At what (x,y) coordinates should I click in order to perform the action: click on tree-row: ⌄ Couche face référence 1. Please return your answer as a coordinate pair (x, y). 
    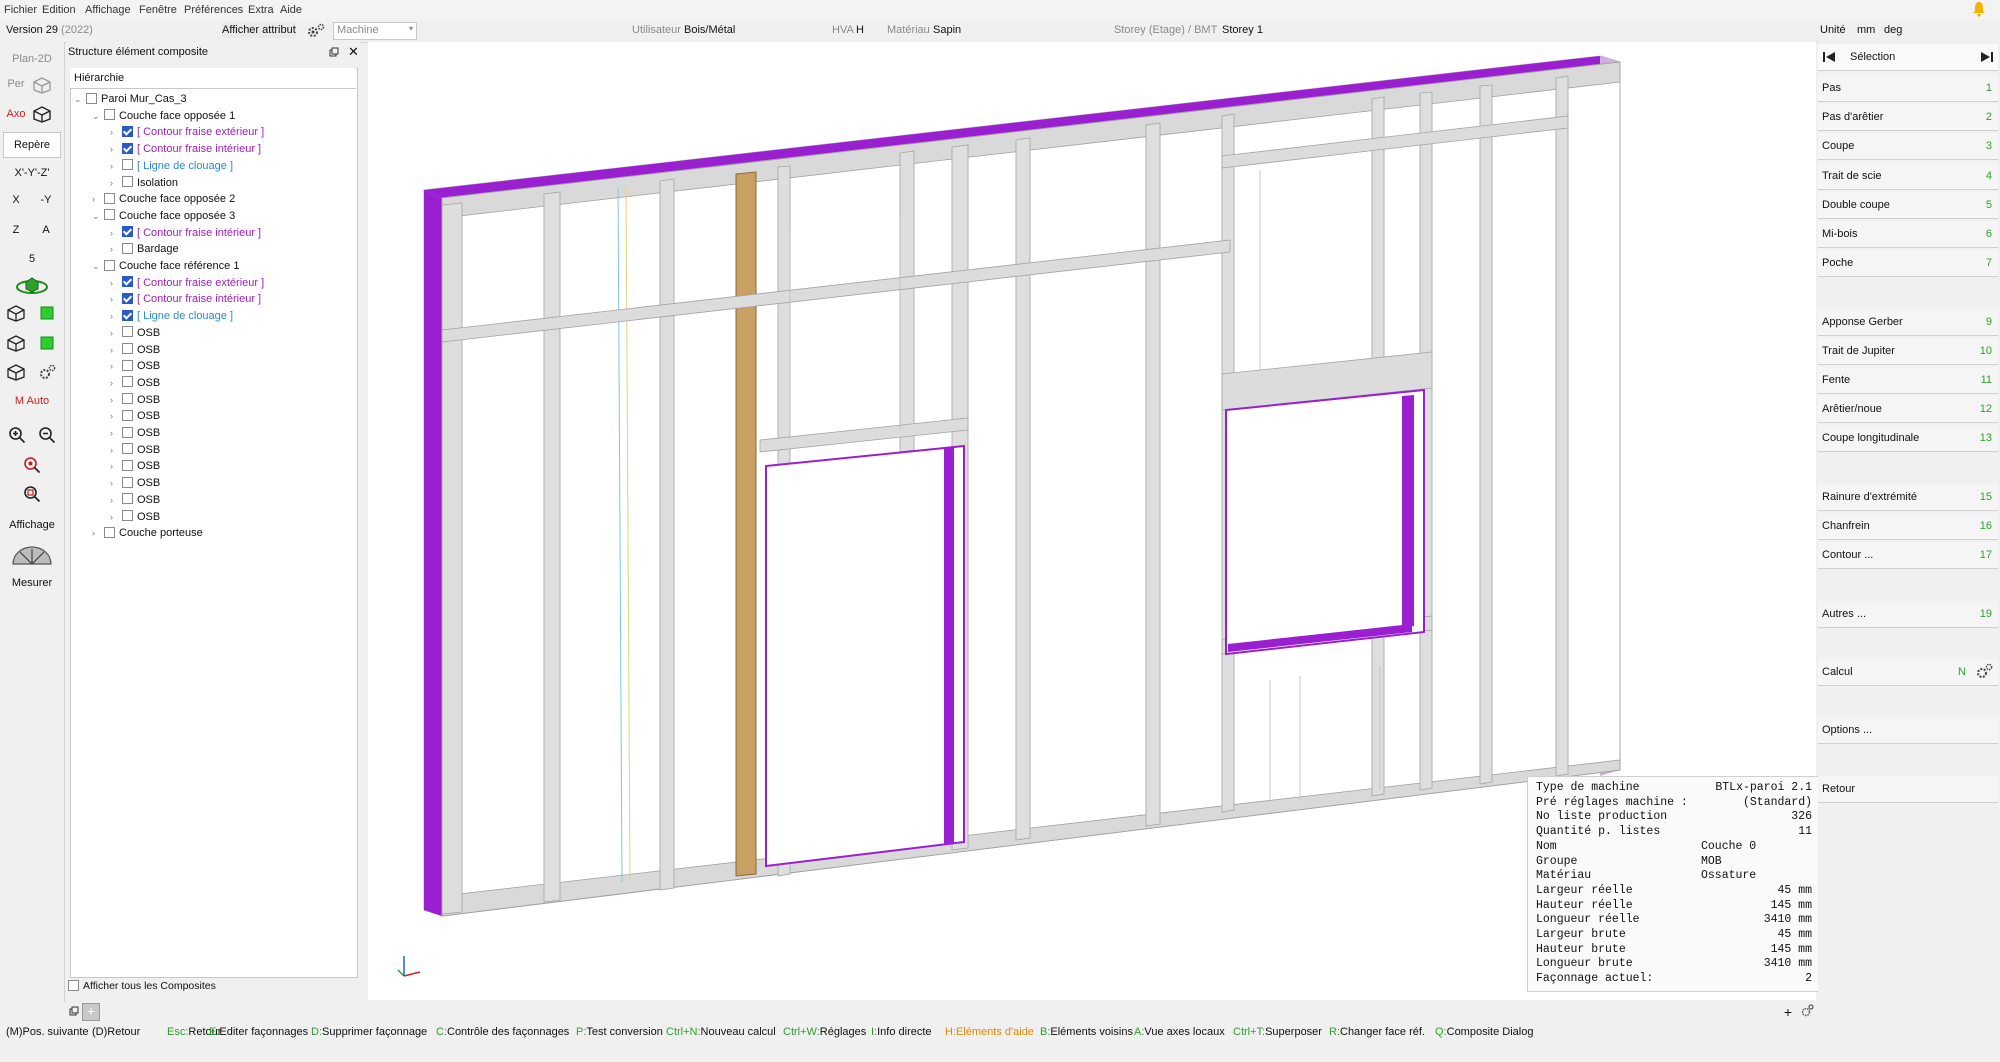
    Looking at the image, I should click on (165, 266).